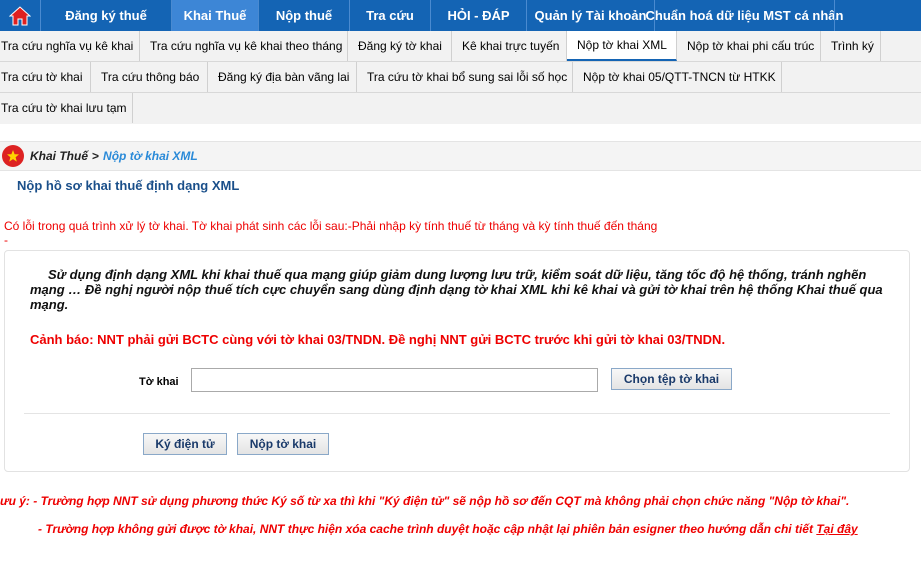 The width and height of the screenshot is (921, 582). What do you see at coordinates (389, 15) in the screenshot?
I see `nav-tra-cuu: Tra cứu` at bounding box center [389, 15].